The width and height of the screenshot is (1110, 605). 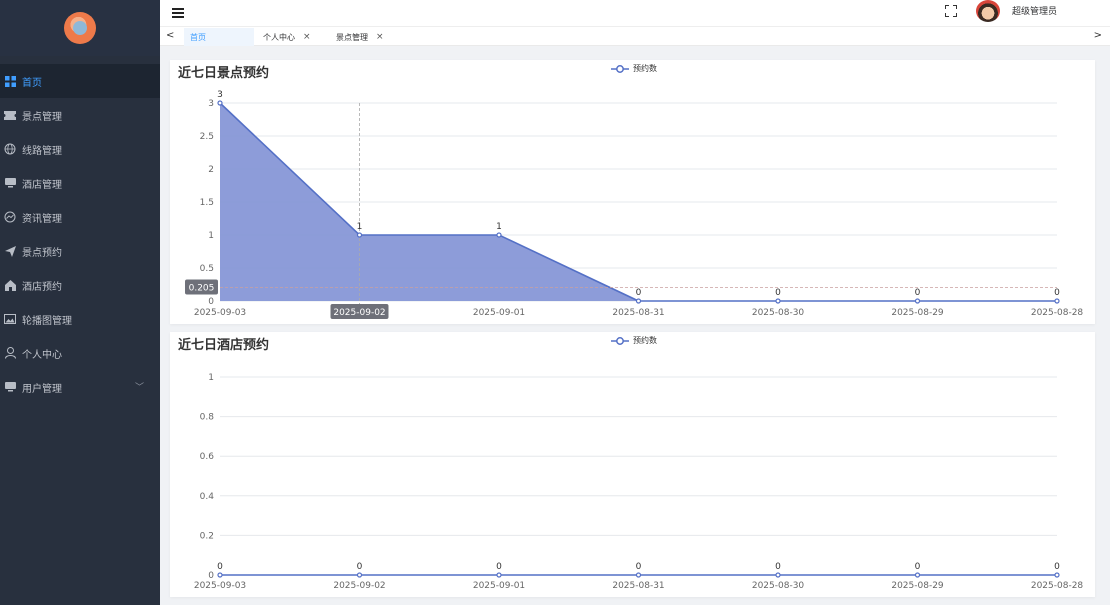 I want to click on sidebar-item-label: 用户管理, so click(x=42, y=389).